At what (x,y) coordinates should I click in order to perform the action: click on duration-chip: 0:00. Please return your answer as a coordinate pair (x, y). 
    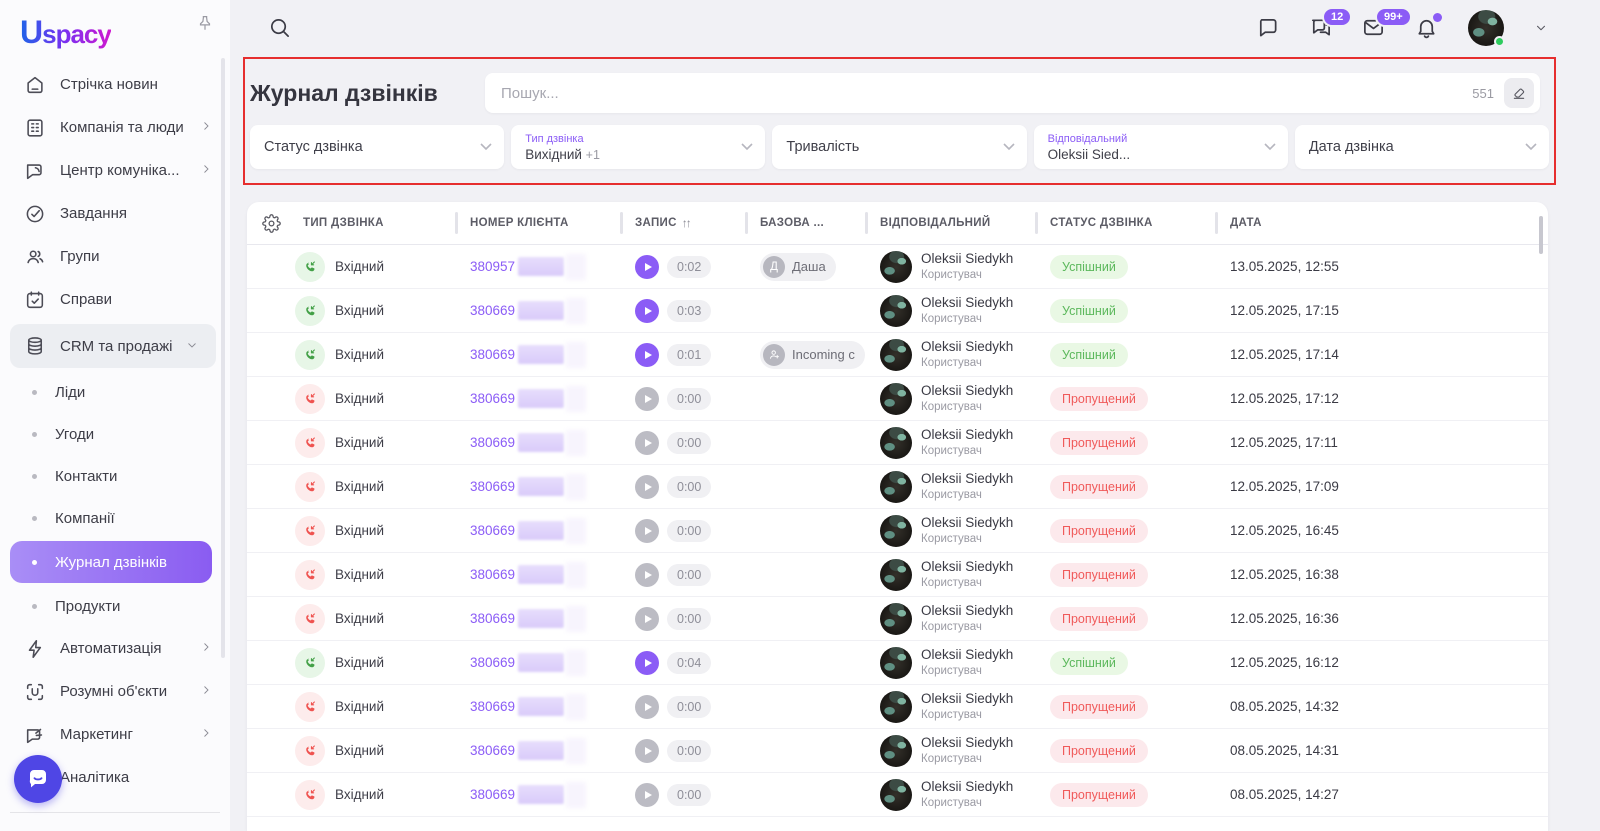
    Looking at the image, I should click on (689, 706).